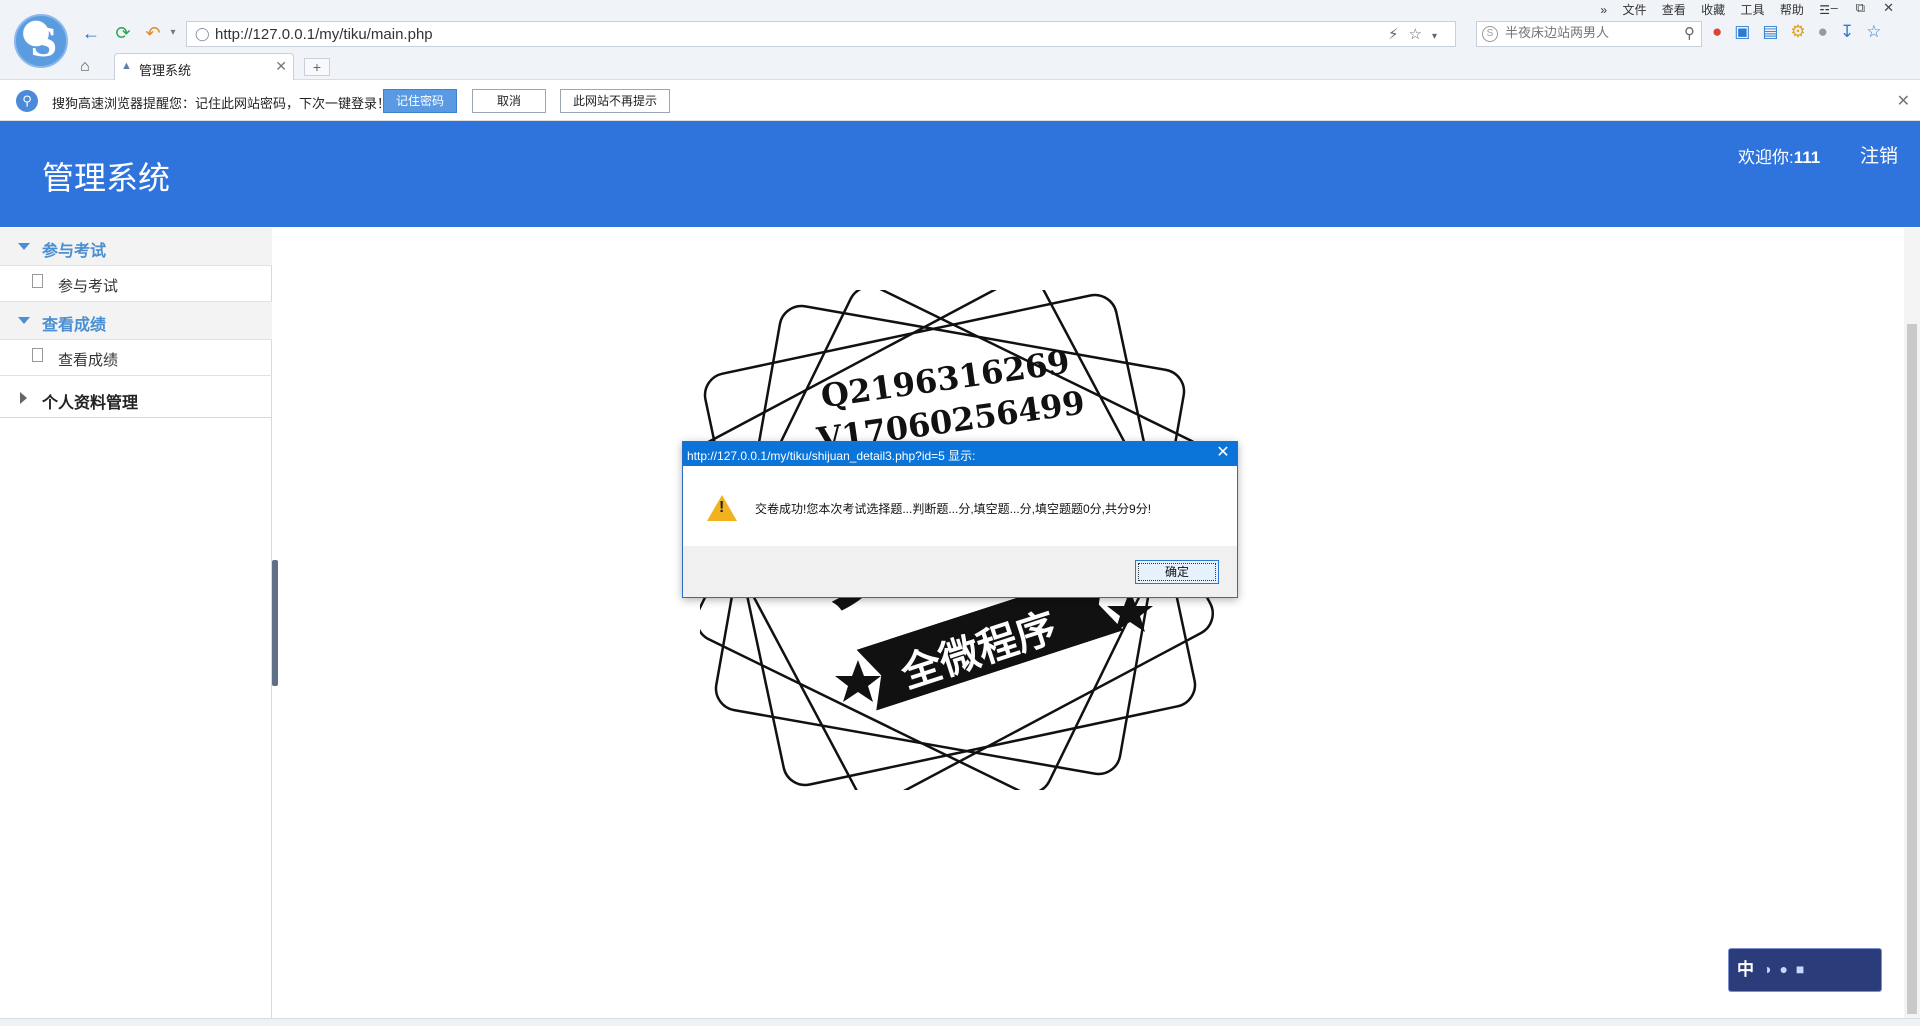 Image resolution: width=1920 pixels, height=1026 pixels. I want to click on favorites-icon: ☆, so click(1879, 31).